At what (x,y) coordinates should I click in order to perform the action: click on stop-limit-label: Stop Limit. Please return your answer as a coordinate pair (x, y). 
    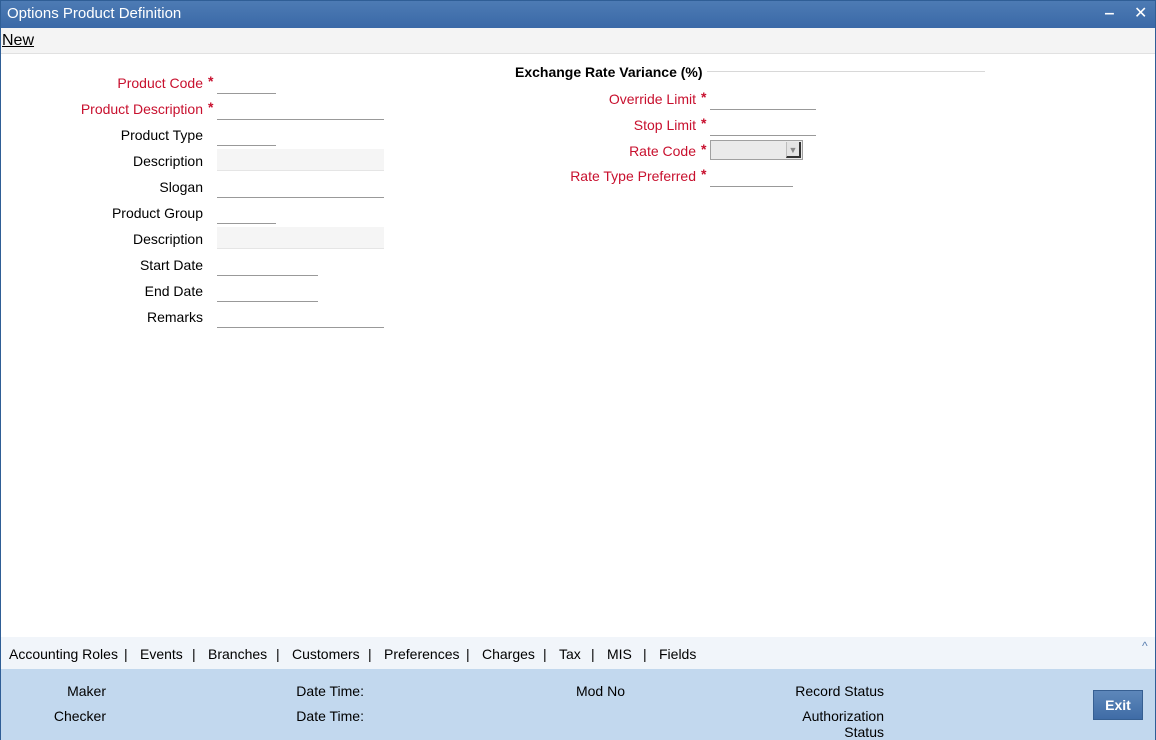
    Looking at the image, I should click on (664, 125).